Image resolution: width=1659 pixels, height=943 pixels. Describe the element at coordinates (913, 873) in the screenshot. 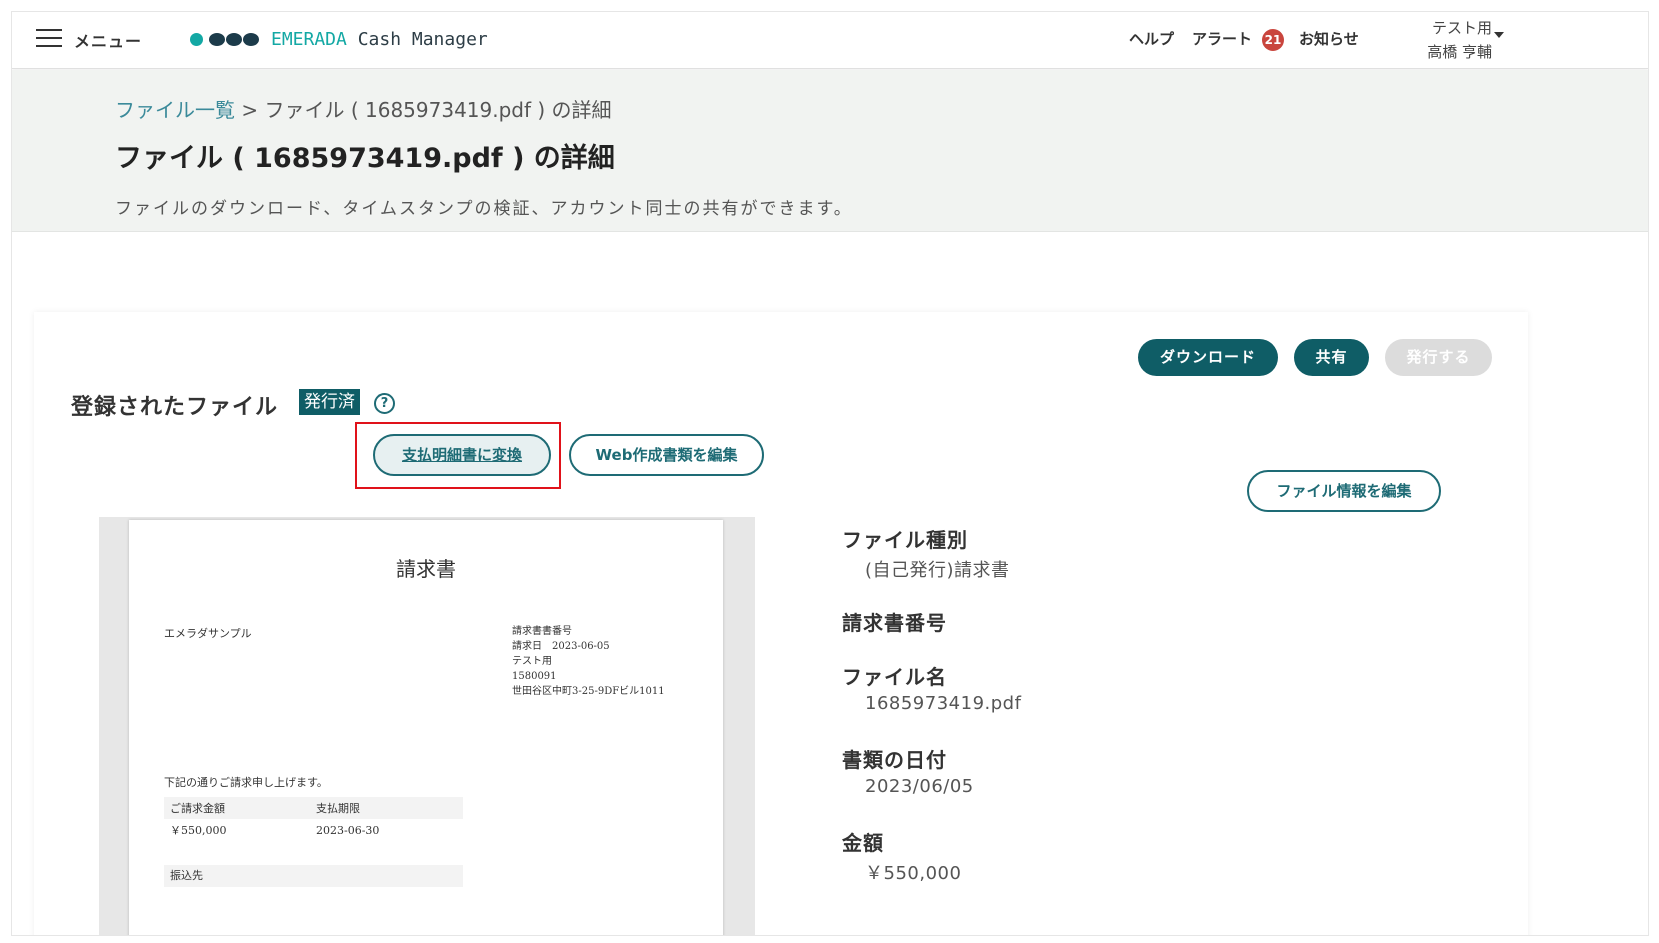

I see `amount-value: ￥550,000` at that location.